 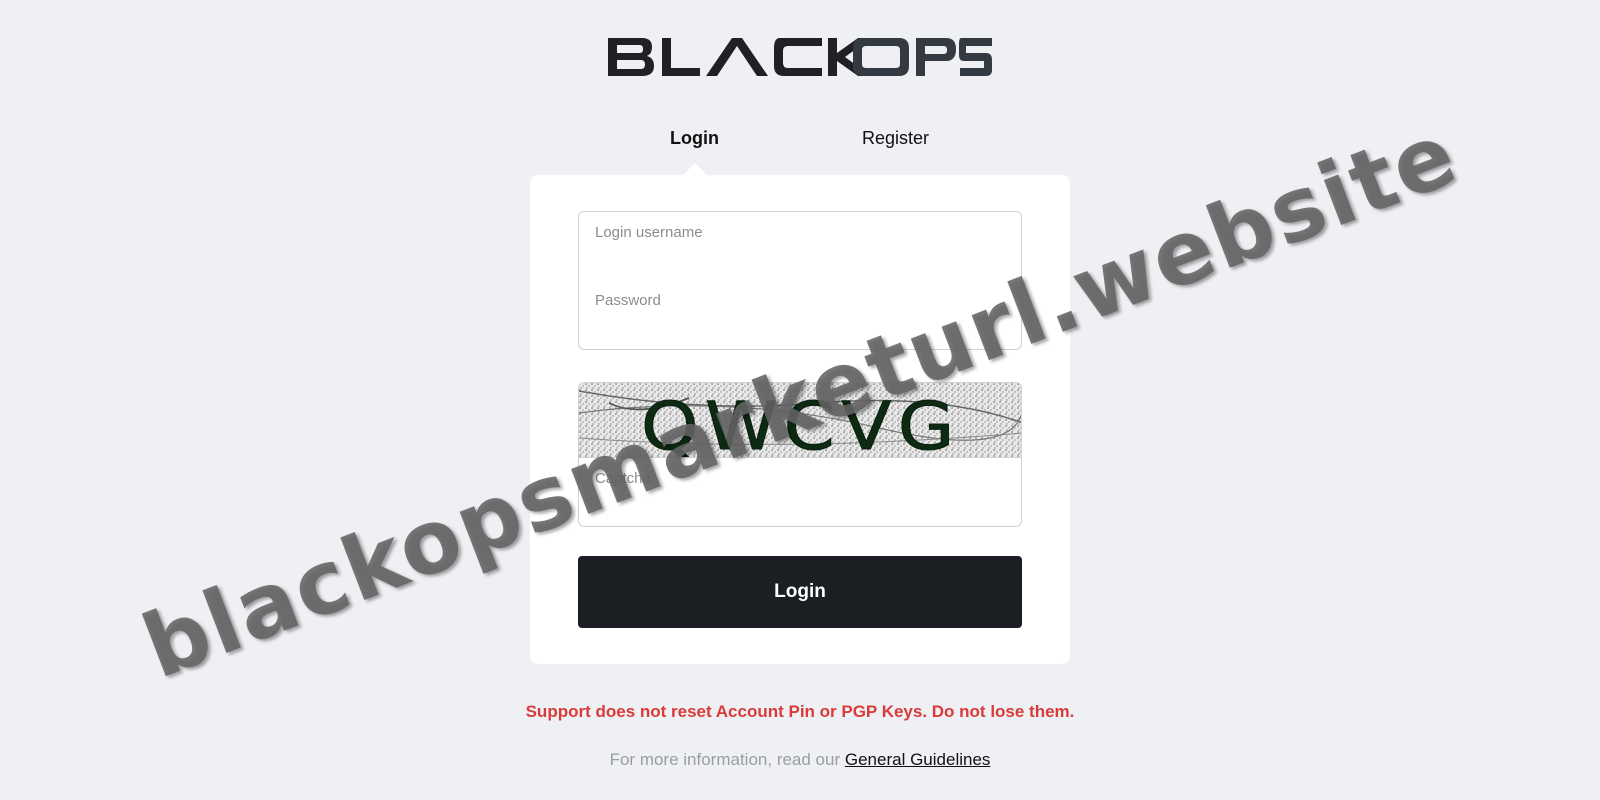 I want to click on black-ops-logo-icon, so click(x=800, y=57).